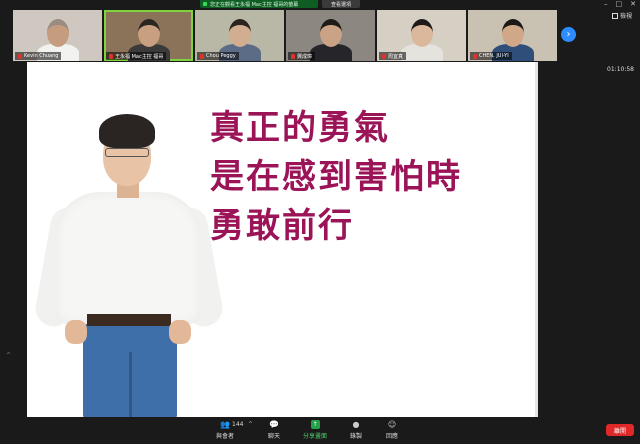 The image size is (640, 444). Describe the element at coordinates (225, 424) in the screenshot. I see `participants-icon: 👥` at that location.